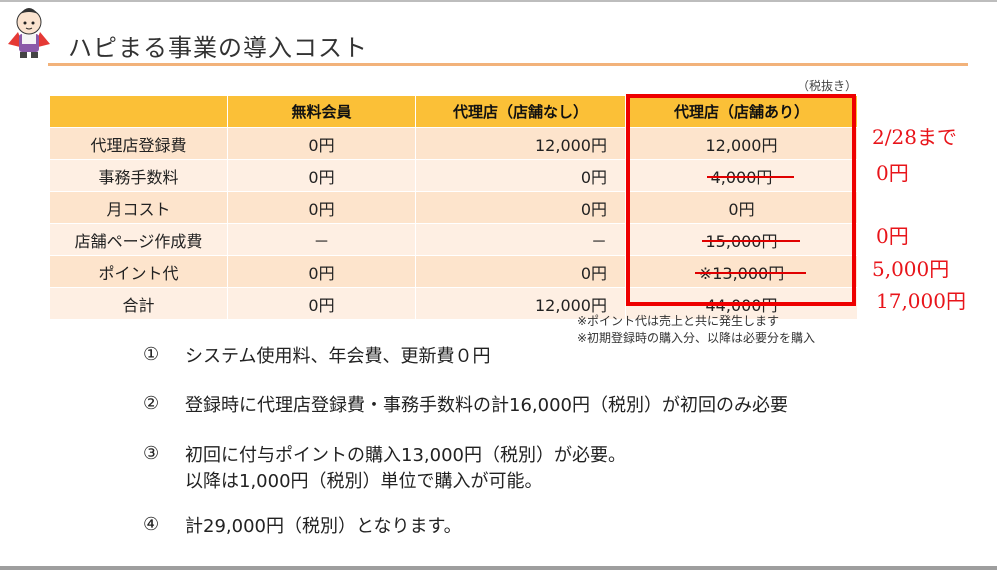  What do you see at coordinates (323, 526) in the screenshot?
I see `item-text: 計29,000円（税別）となります。` at bounding box center [323, 526].